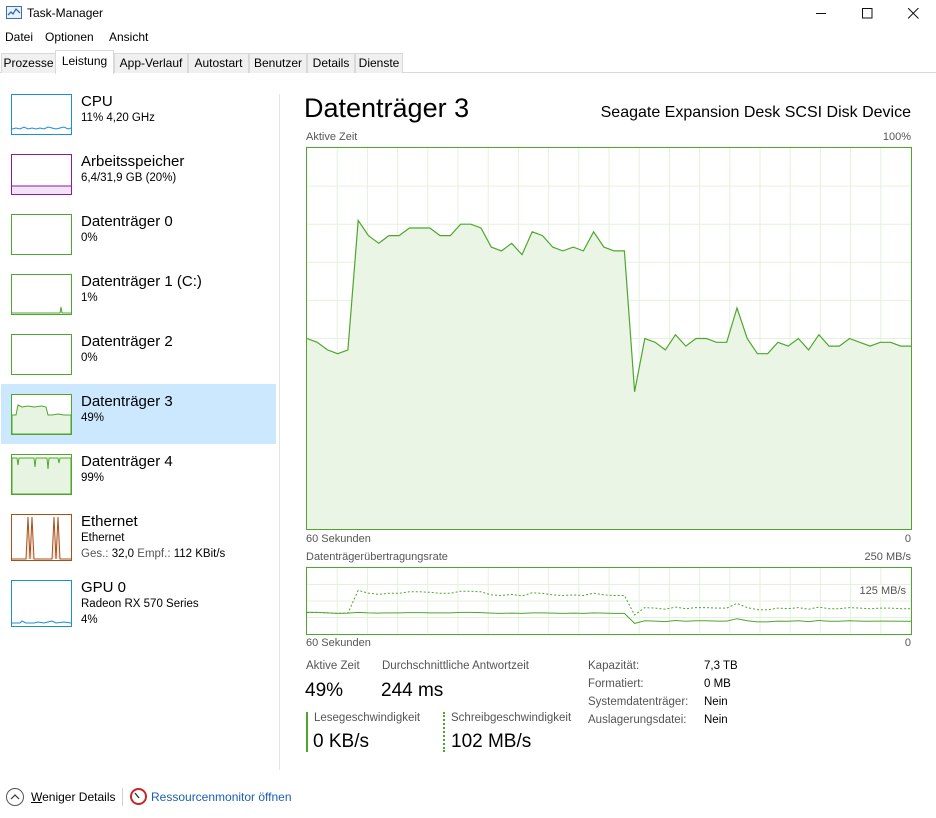 Image resolution: width=936 pixels, height=818 pixels. Describe the element at coordinates (97, 101) in the screenshot. I see `sidebar-item-label: CPU` at that location.